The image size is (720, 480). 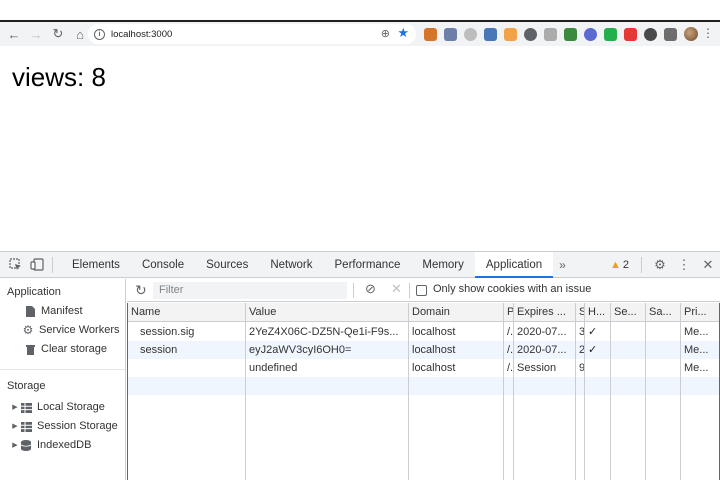 What do you see at coordinates (142, 34) in the screenshot?
I see `url-text: localhost:3000` at bounding box center [142, 34].